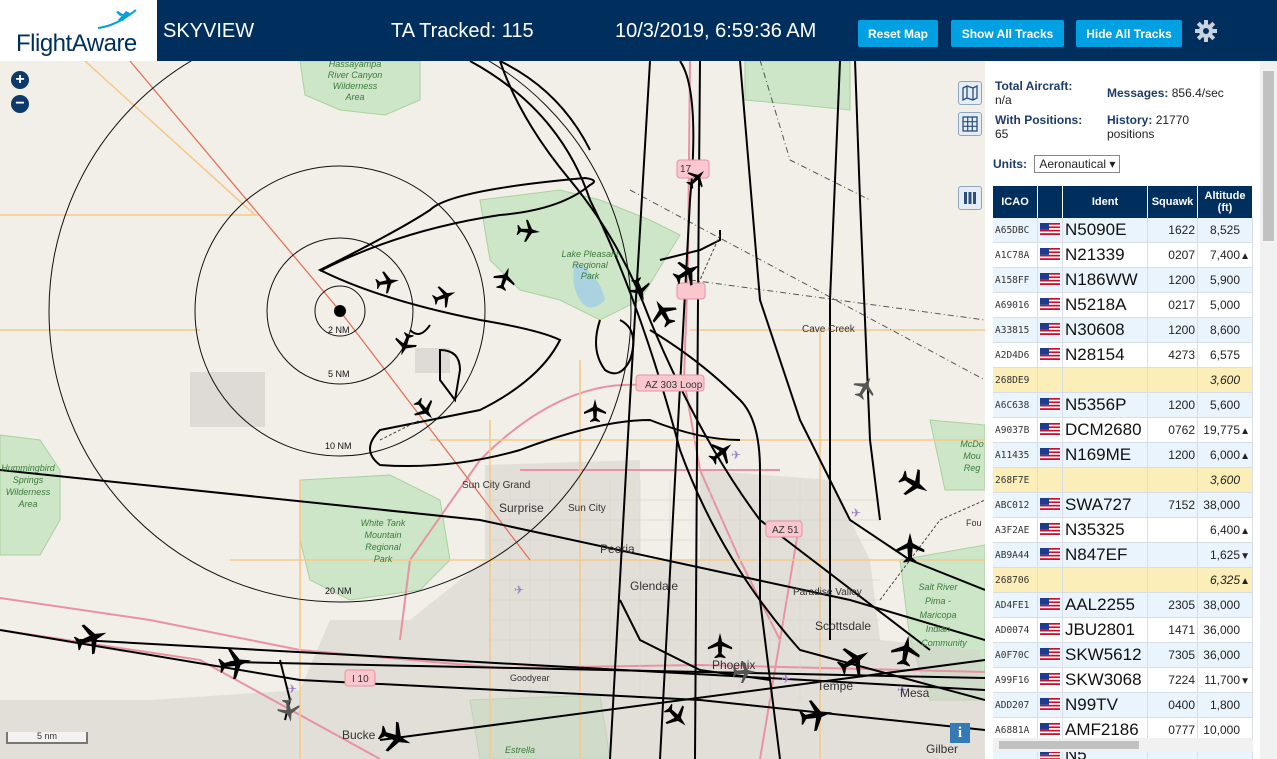 The height and width of the screenshot is (759, 1277). What do you see at coordinates (1123, 705) in the screenshot?
I see `table-row: ADD207 N99TV 0400 1,800` at bounding box center [1123, 705].